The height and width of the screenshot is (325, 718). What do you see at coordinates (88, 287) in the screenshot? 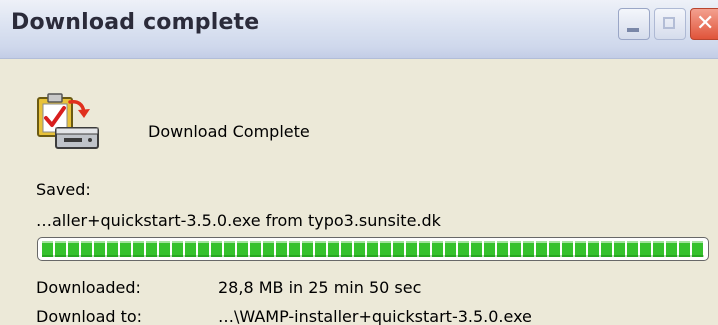
I see `downloaded-label: Downloaded:` at bounding box center [88, 287].